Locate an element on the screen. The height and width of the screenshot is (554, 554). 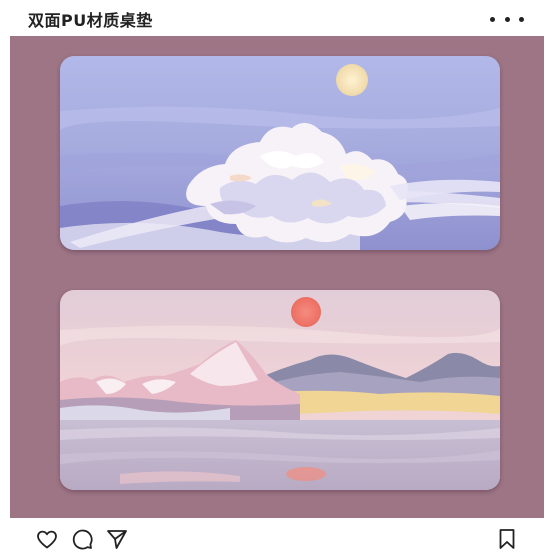
more-icon is located at coordinates (492, 19).